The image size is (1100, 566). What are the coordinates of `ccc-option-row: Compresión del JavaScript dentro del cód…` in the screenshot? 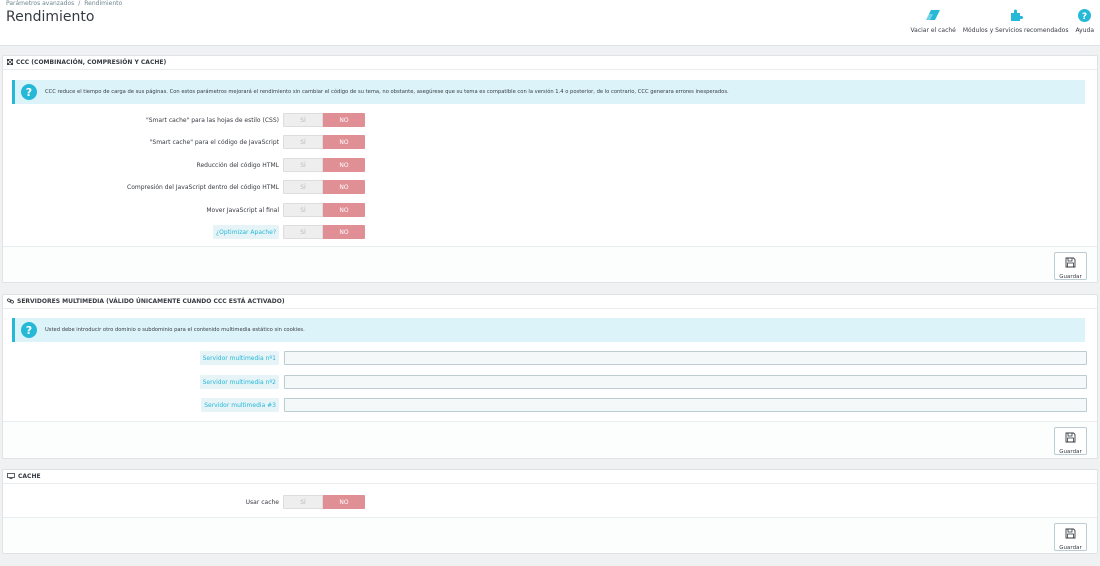 It's located at (551, 187).